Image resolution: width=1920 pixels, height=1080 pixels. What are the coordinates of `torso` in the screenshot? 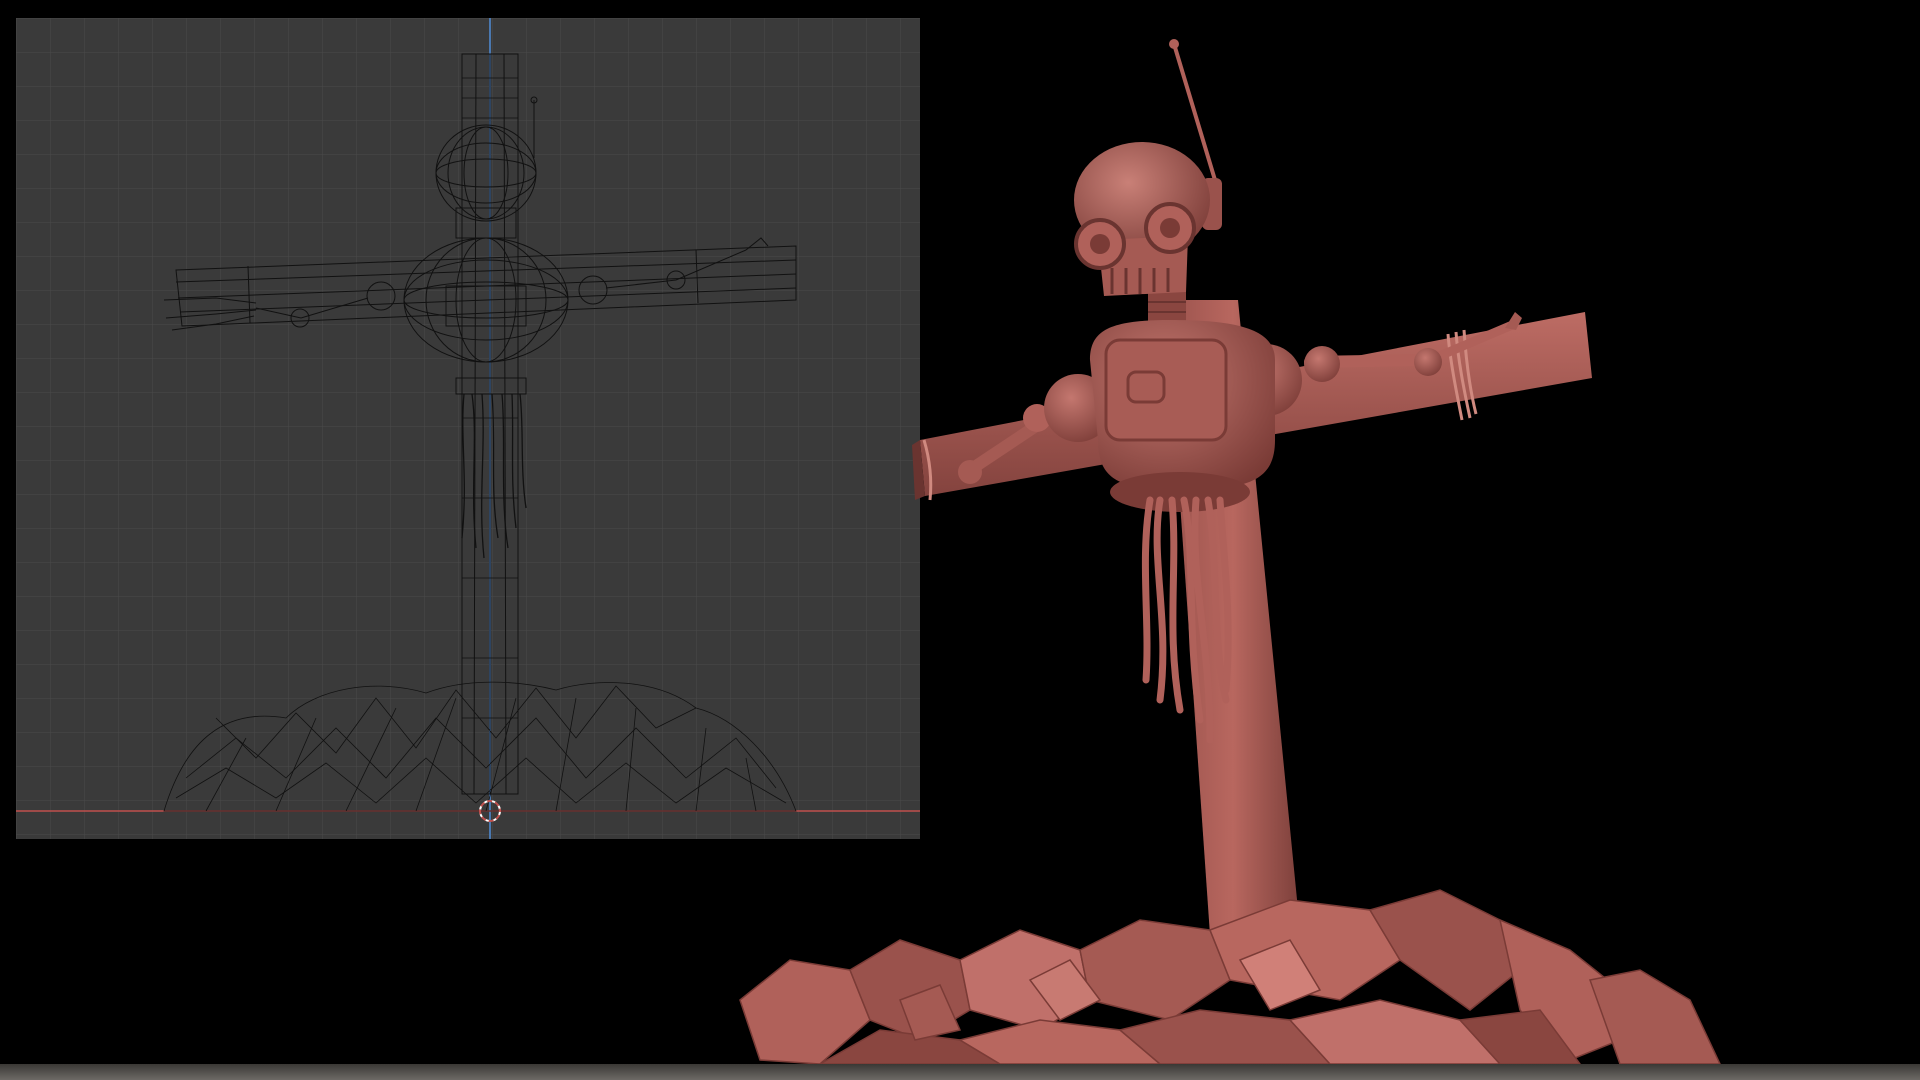 It's located at (1173, 416).